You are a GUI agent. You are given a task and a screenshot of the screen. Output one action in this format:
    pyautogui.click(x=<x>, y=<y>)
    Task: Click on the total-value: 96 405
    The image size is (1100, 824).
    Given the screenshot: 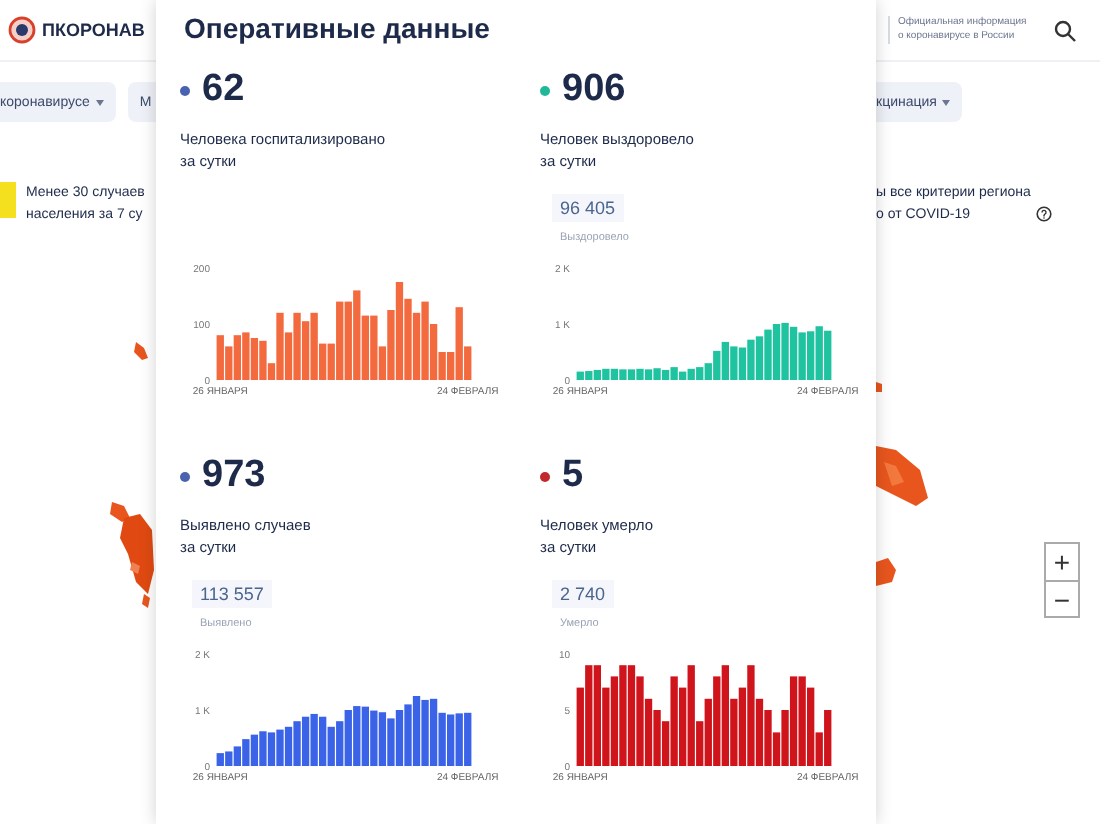 What is the action you would take?
    pyautogui.click(x=588, y=208)
    